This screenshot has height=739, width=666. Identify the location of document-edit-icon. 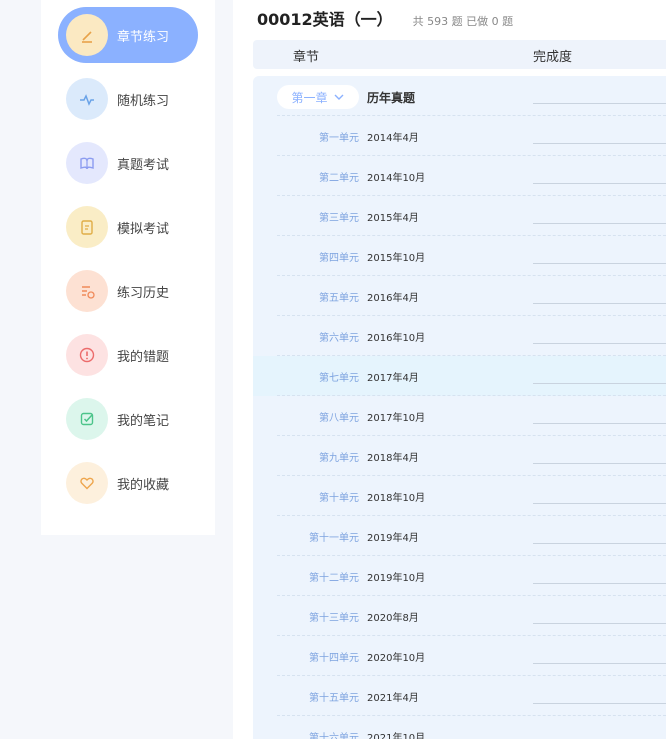
(87, 227).